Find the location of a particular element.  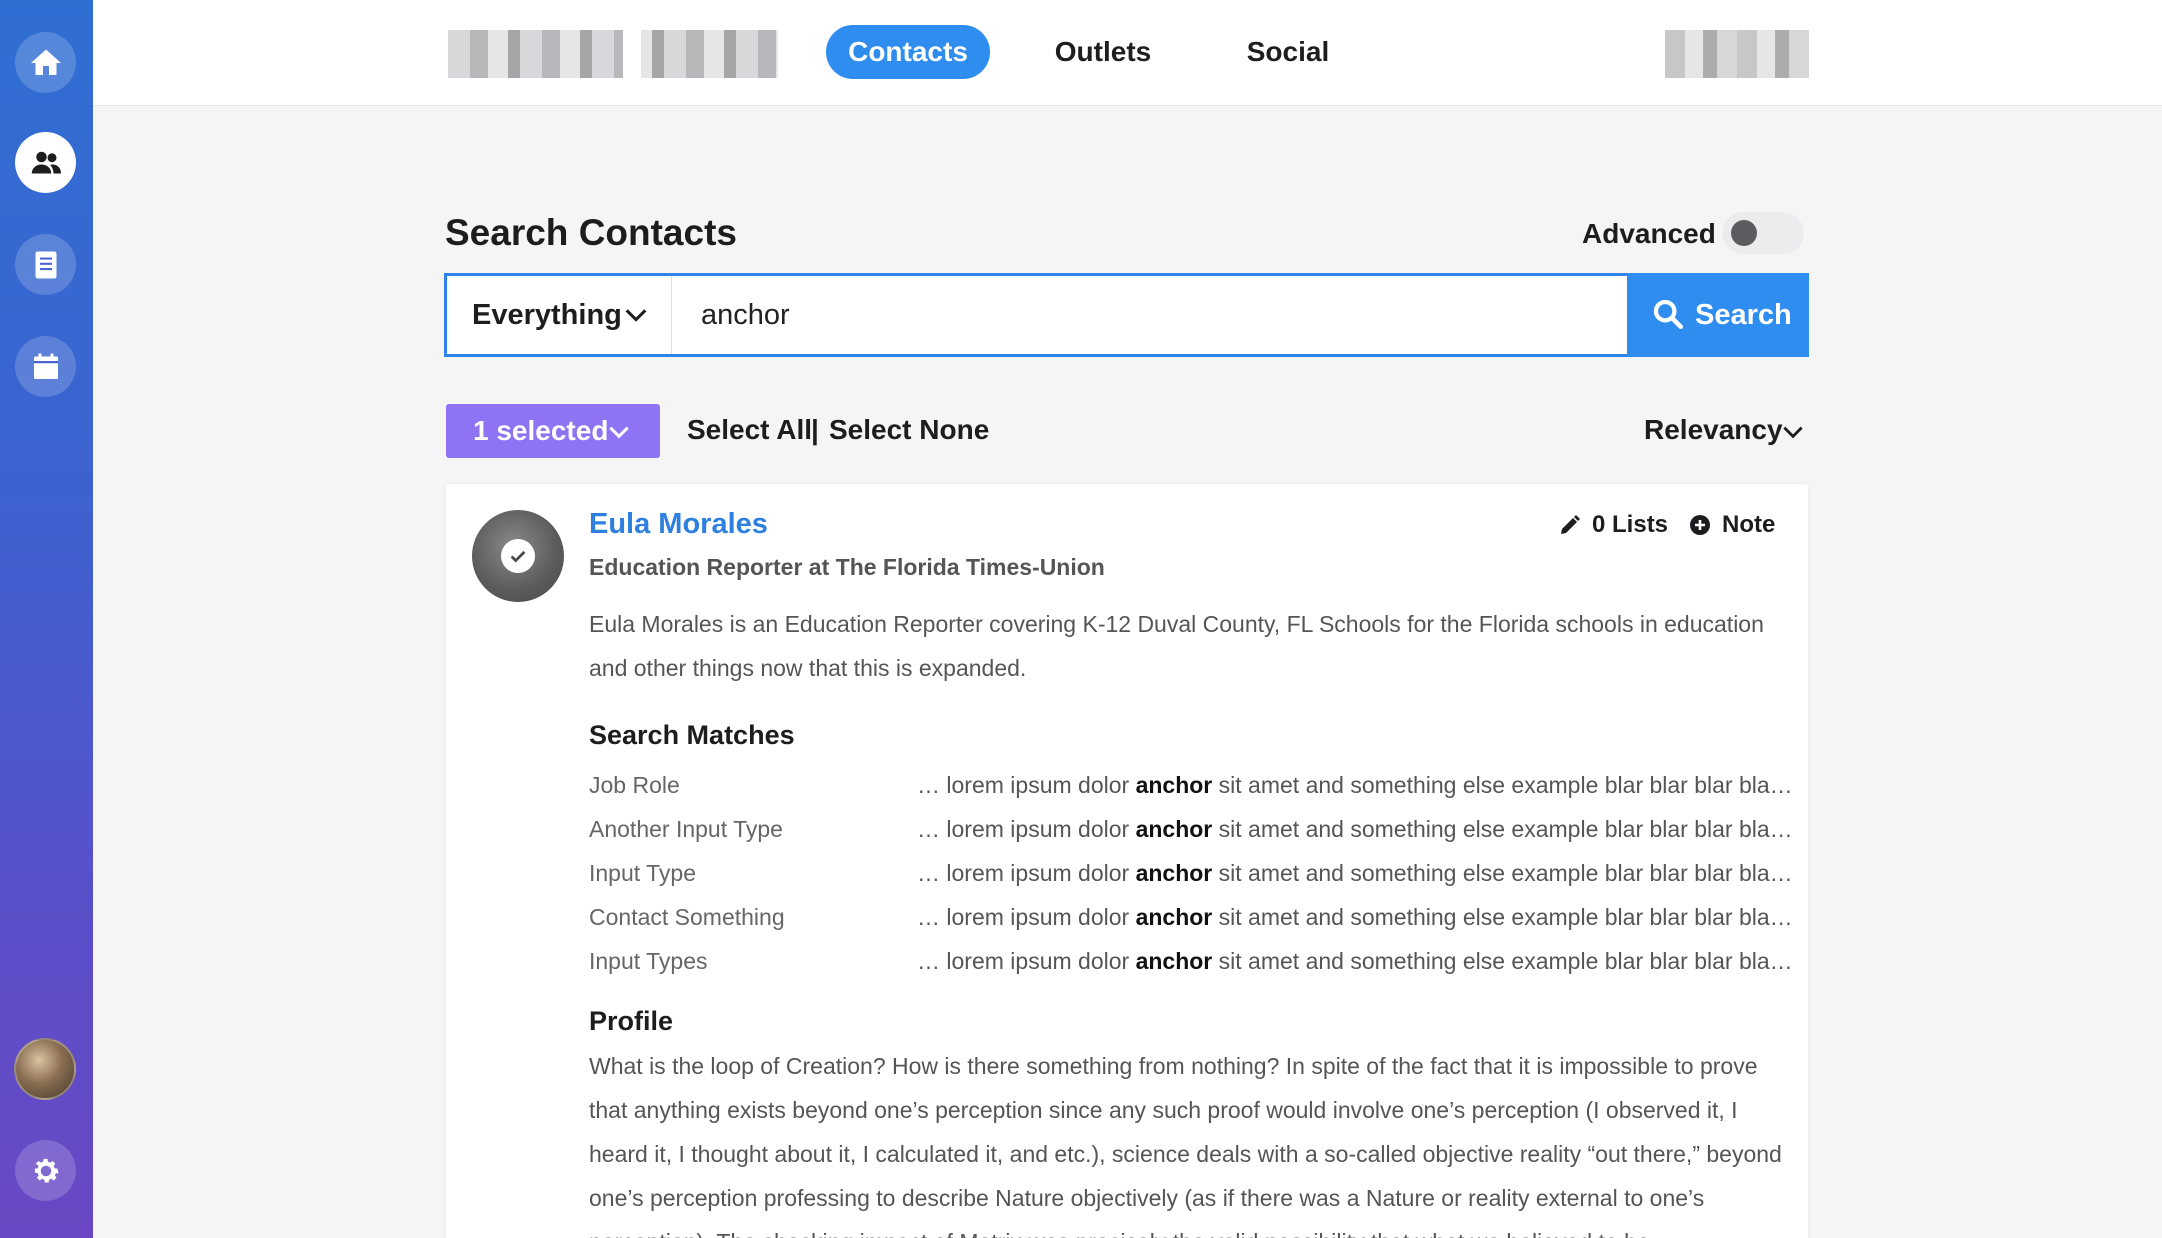

profile-heading: Profile is located at coordinates (631, 1021).